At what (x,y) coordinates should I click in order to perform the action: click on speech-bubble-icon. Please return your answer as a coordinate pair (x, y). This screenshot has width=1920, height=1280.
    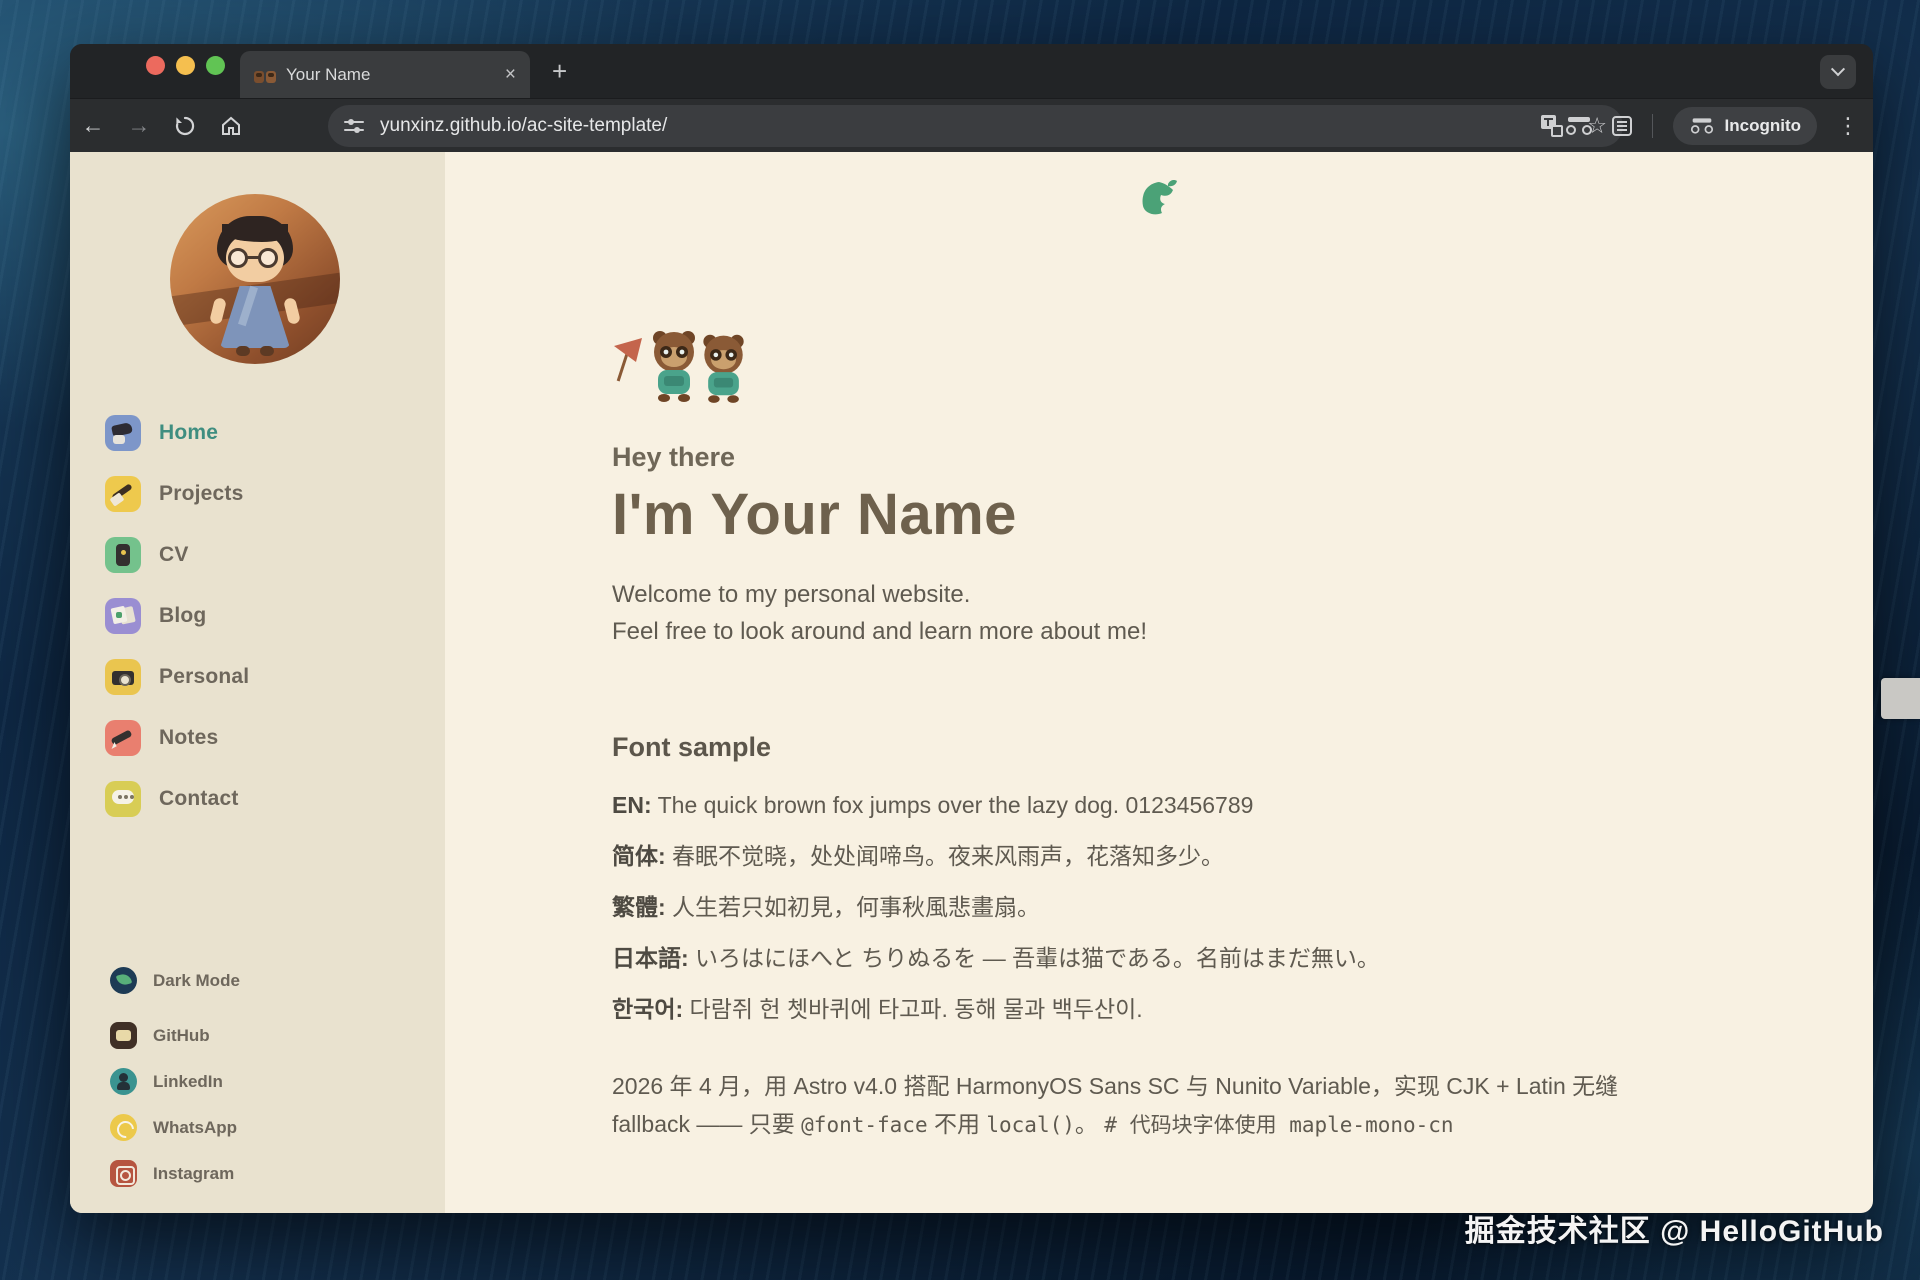
    Looking at the image, I should click on (123, 799).